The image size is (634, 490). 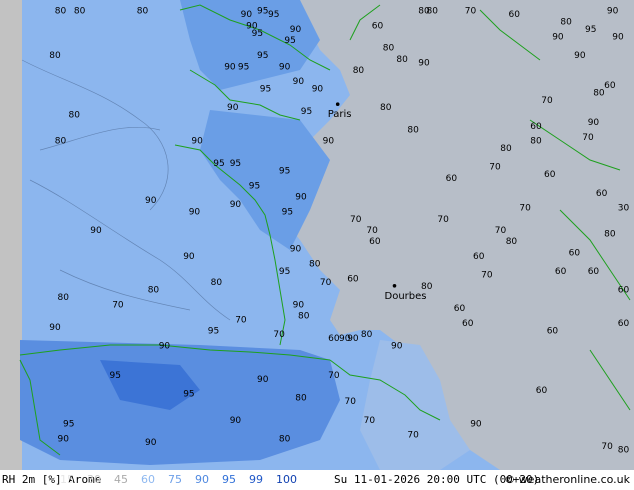 I want to click on legend-entry: 15, so click(x=67, y=479).